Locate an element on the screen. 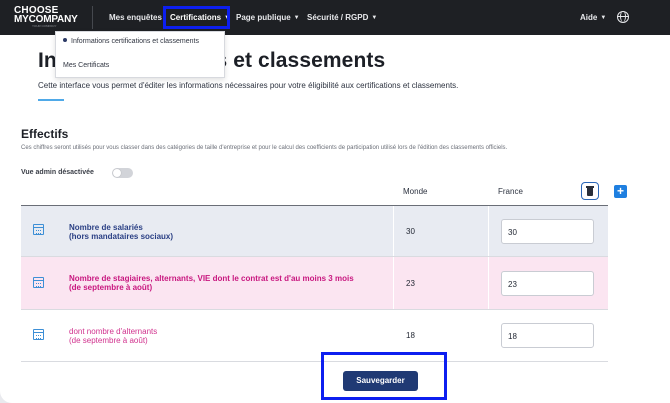  help-menu: Aide ▼ is located at coordinates (593, 18).